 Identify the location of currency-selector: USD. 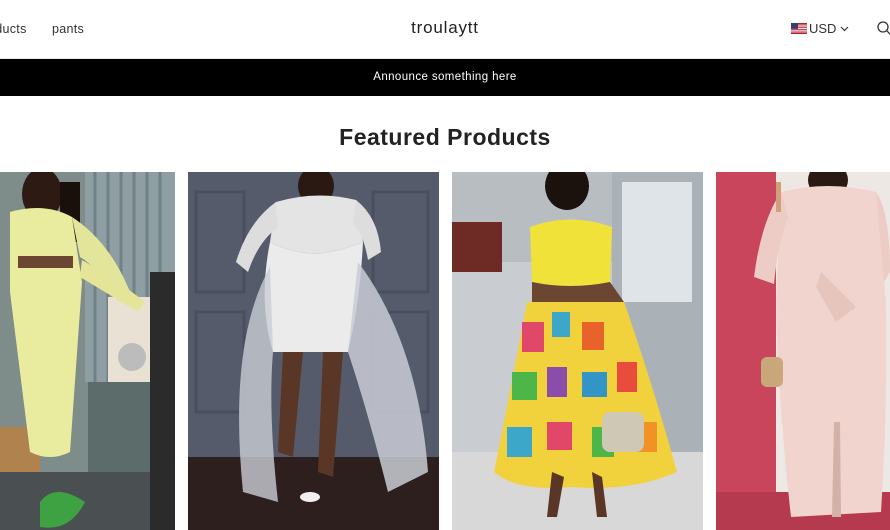
(820, 28).